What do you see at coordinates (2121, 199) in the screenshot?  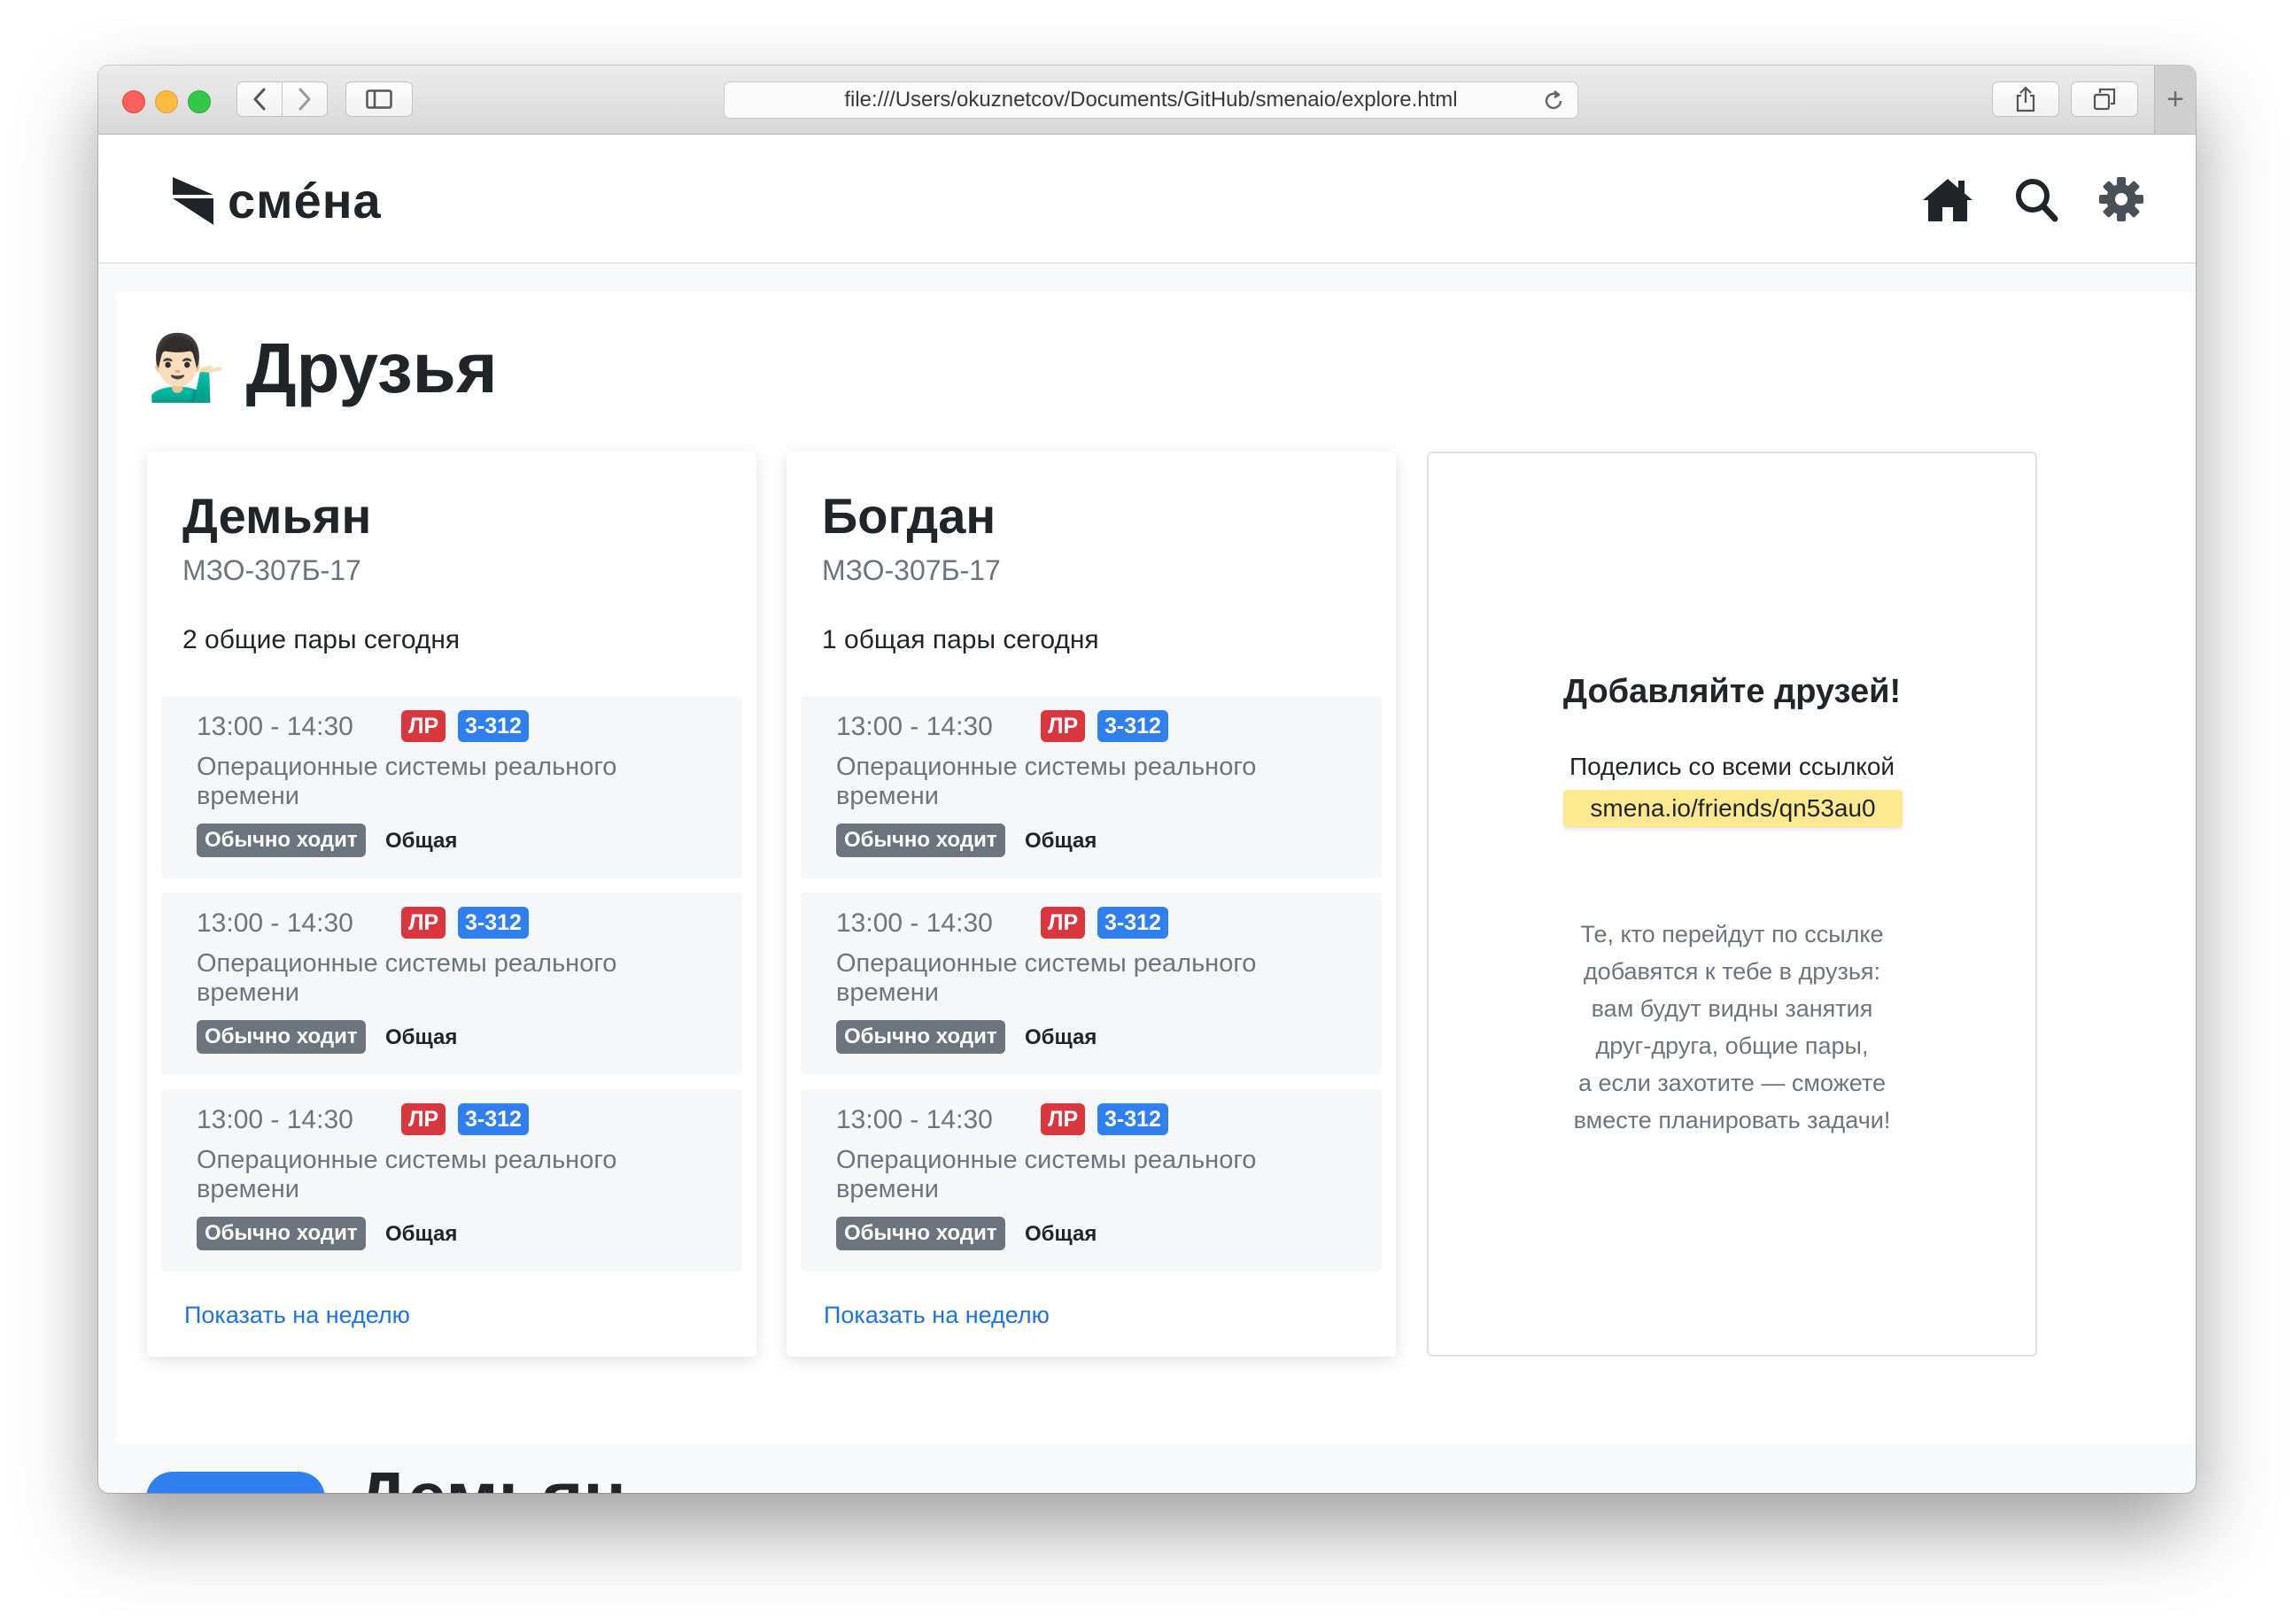 I see `gear-icon` at bounding box center [2121, 199].